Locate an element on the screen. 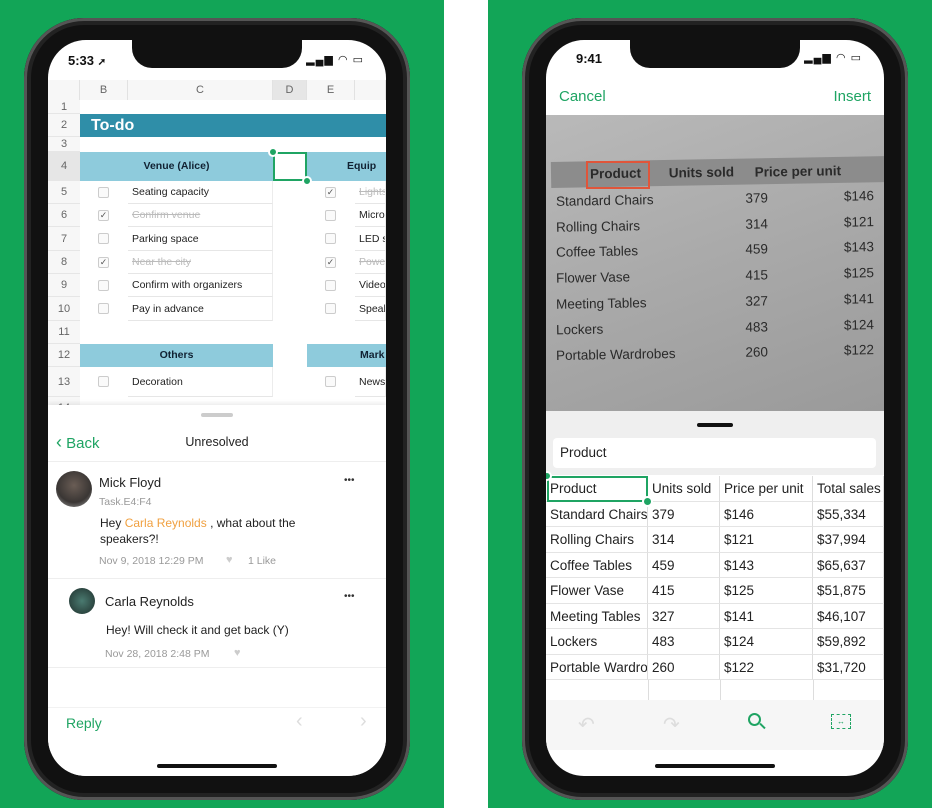 This screenshot has height=808, width=932. column-header: D is located at coordinates (290, 90).